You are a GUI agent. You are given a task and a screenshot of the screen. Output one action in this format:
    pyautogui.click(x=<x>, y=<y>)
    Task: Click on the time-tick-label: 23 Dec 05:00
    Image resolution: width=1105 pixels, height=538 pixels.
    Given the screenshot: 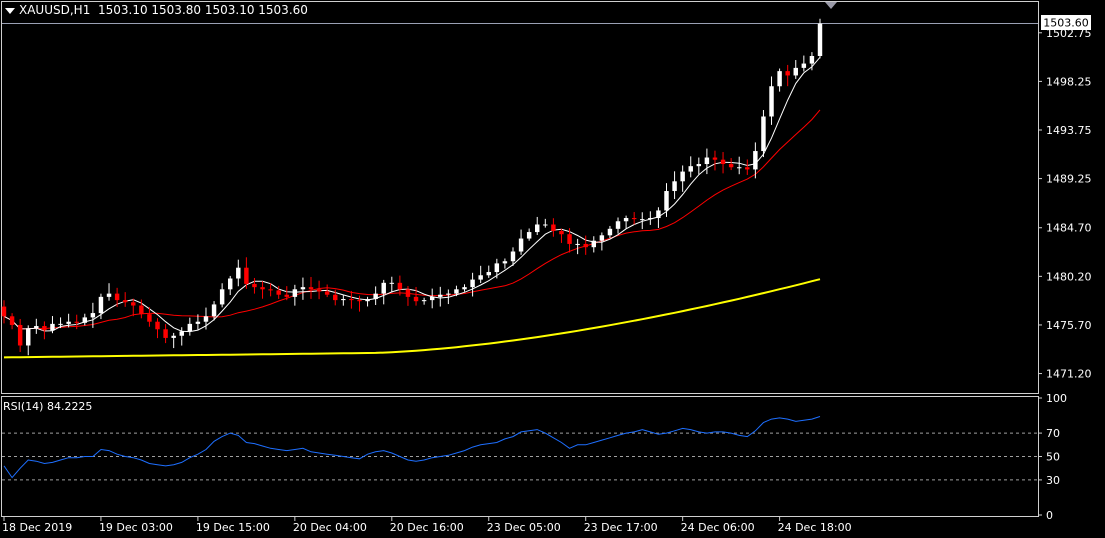 What is the action you would take?
    pyautogui.click(x=524, y=527)
    